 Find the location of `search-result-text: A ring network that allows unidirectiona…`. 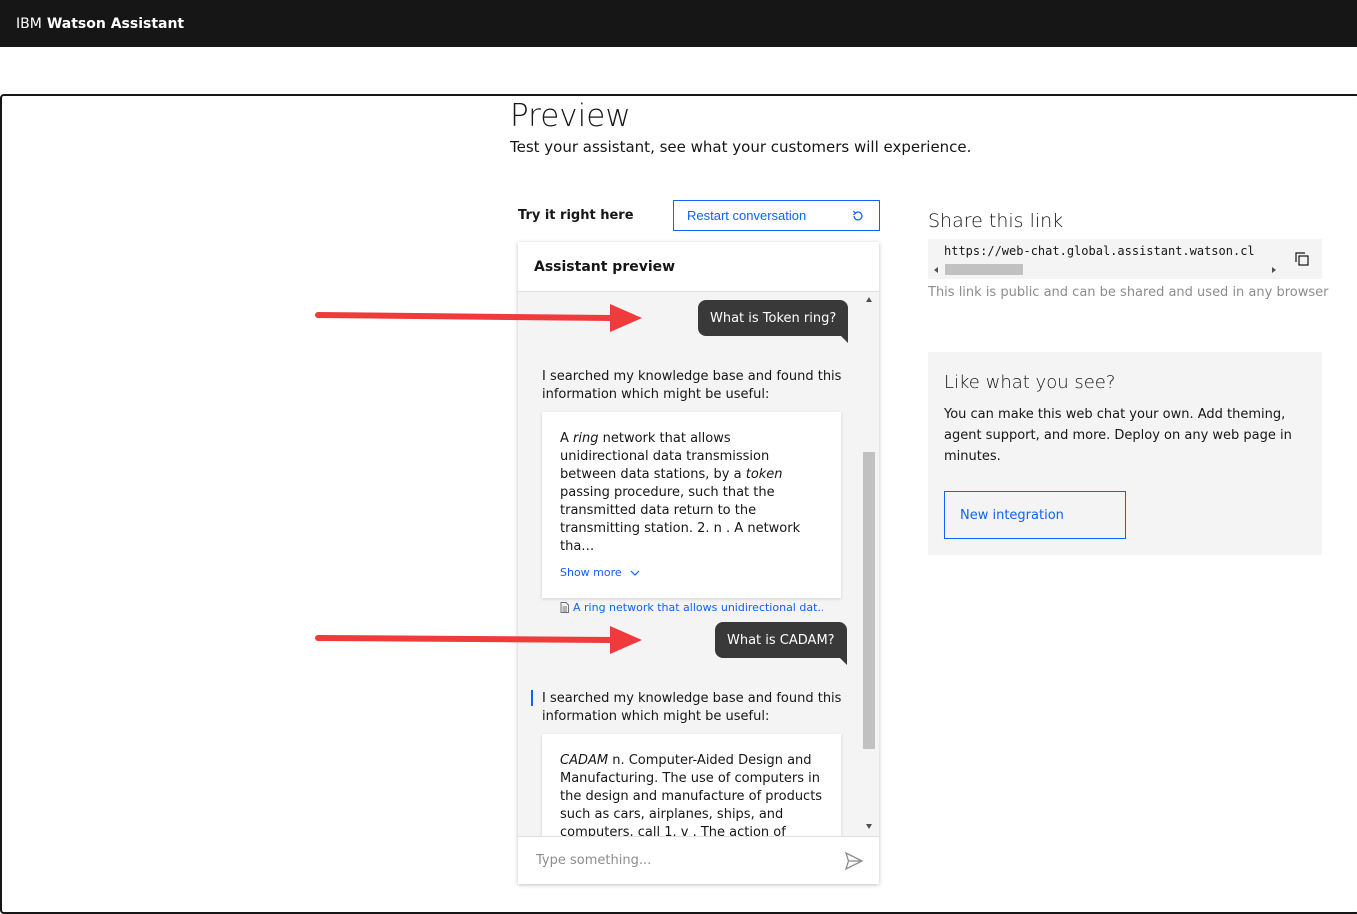

search-result-text: A ring network that allows unidirectiona… is located at coordinates (680, 492).